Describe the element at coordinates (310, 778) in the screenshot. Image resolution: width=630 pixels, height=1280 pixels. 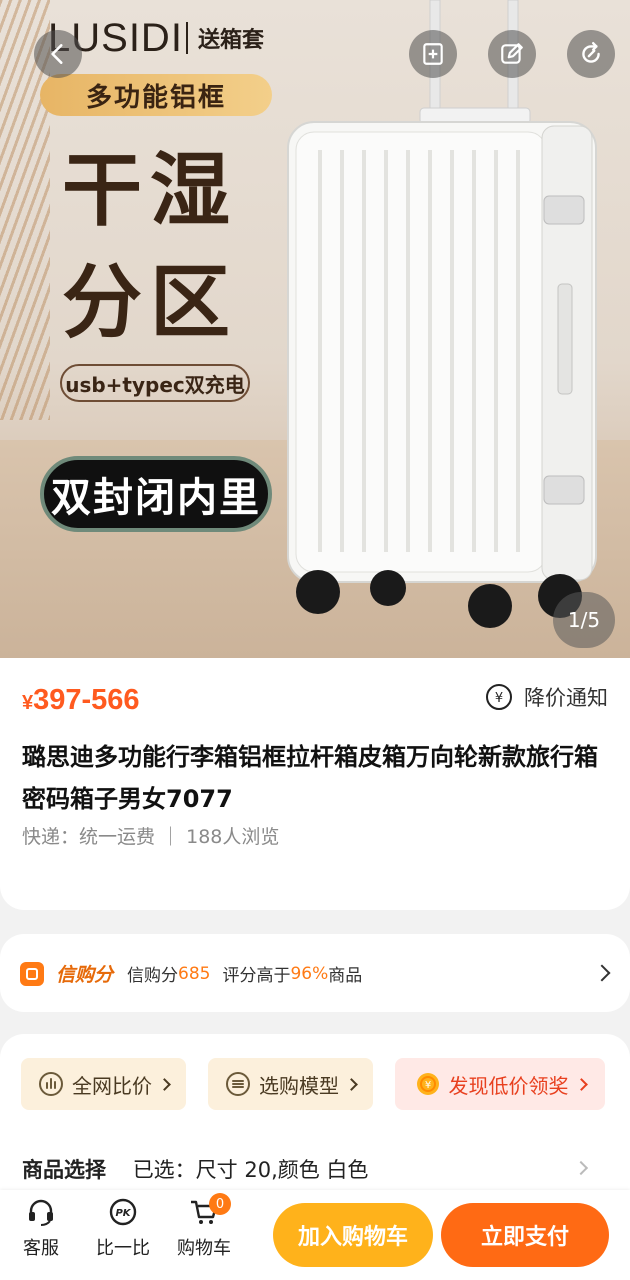
I see `product-title: 璐思迪多功能行李箱铝框拉杆箱皮箱万向轮新款旅行箱密码箱子男女7077` at that location.